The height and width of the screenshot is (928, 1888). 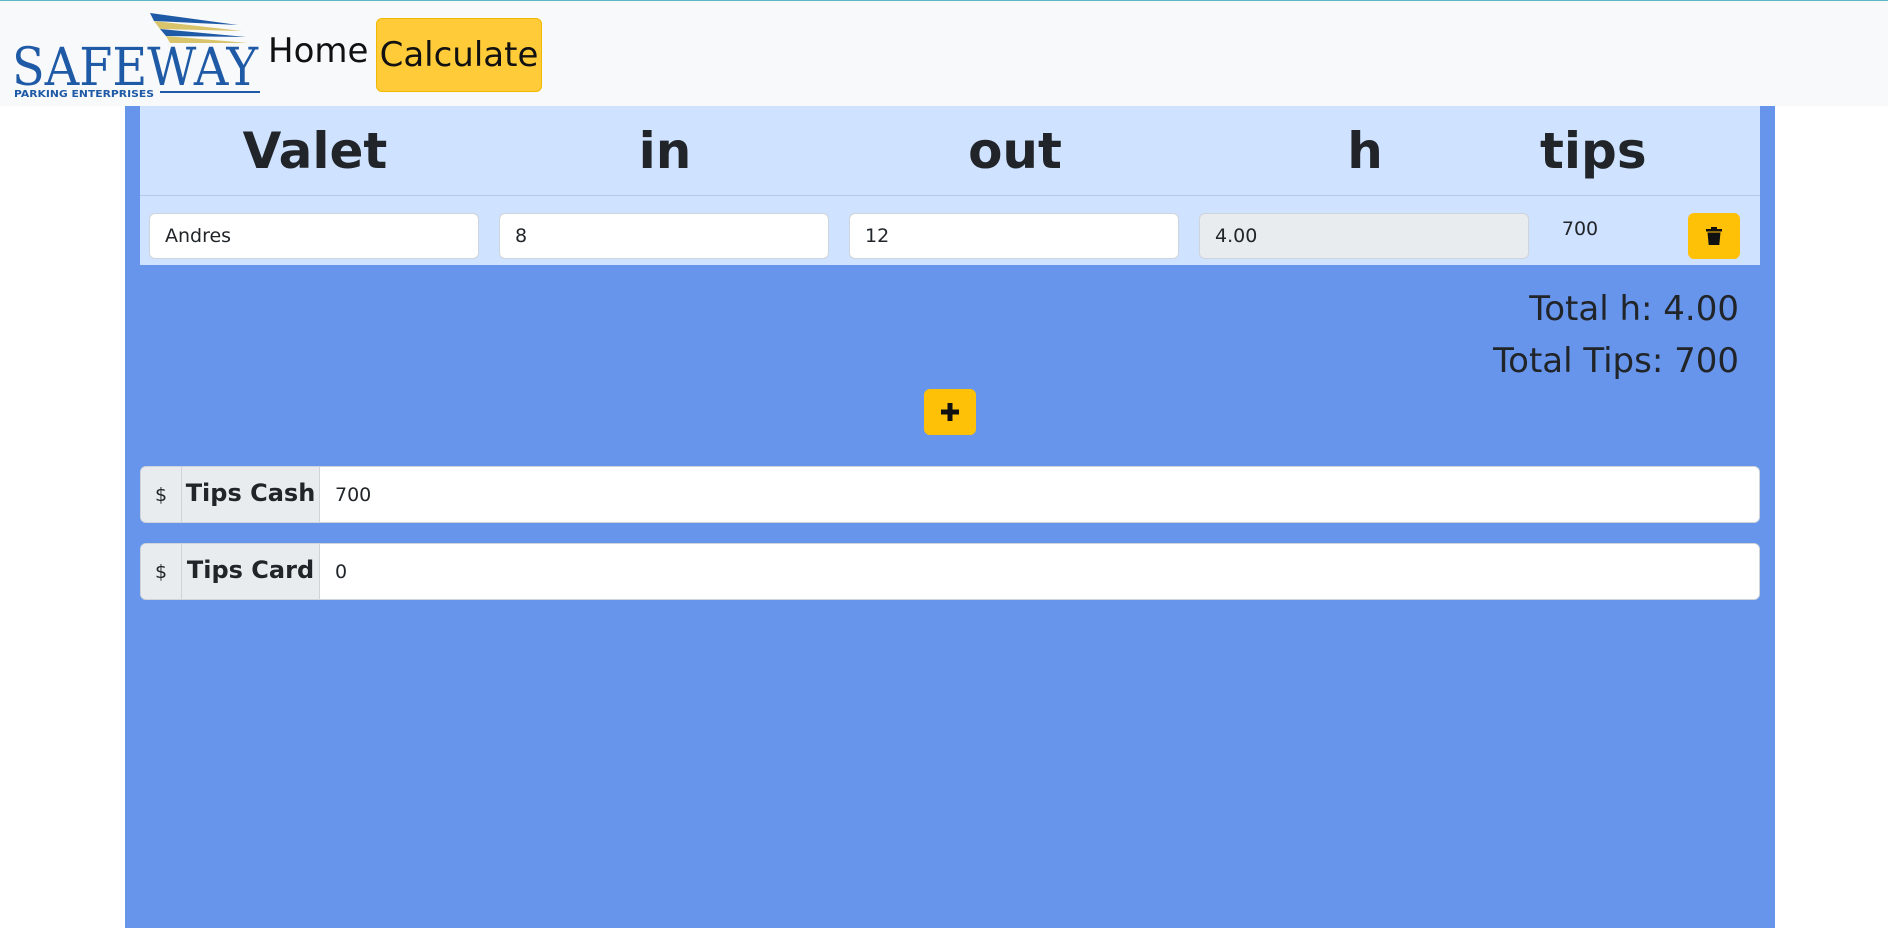 What do you see at coordinates (314, 236) in the screenshot?
I see `valet-name-input` at bounding box center [314, 236].